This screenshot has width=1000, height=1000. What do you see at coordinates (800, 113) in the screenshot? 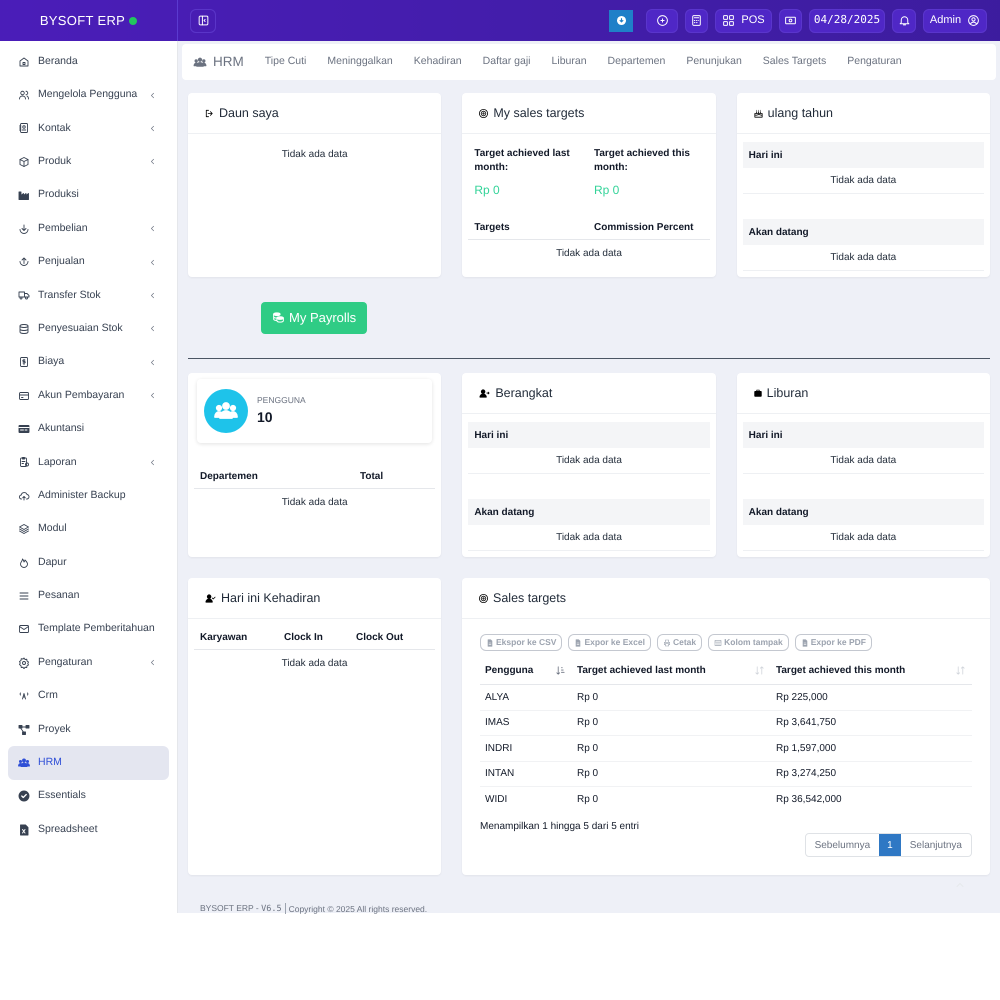
I see `card-title: ulang tahun` at bounding box center [800, 113].